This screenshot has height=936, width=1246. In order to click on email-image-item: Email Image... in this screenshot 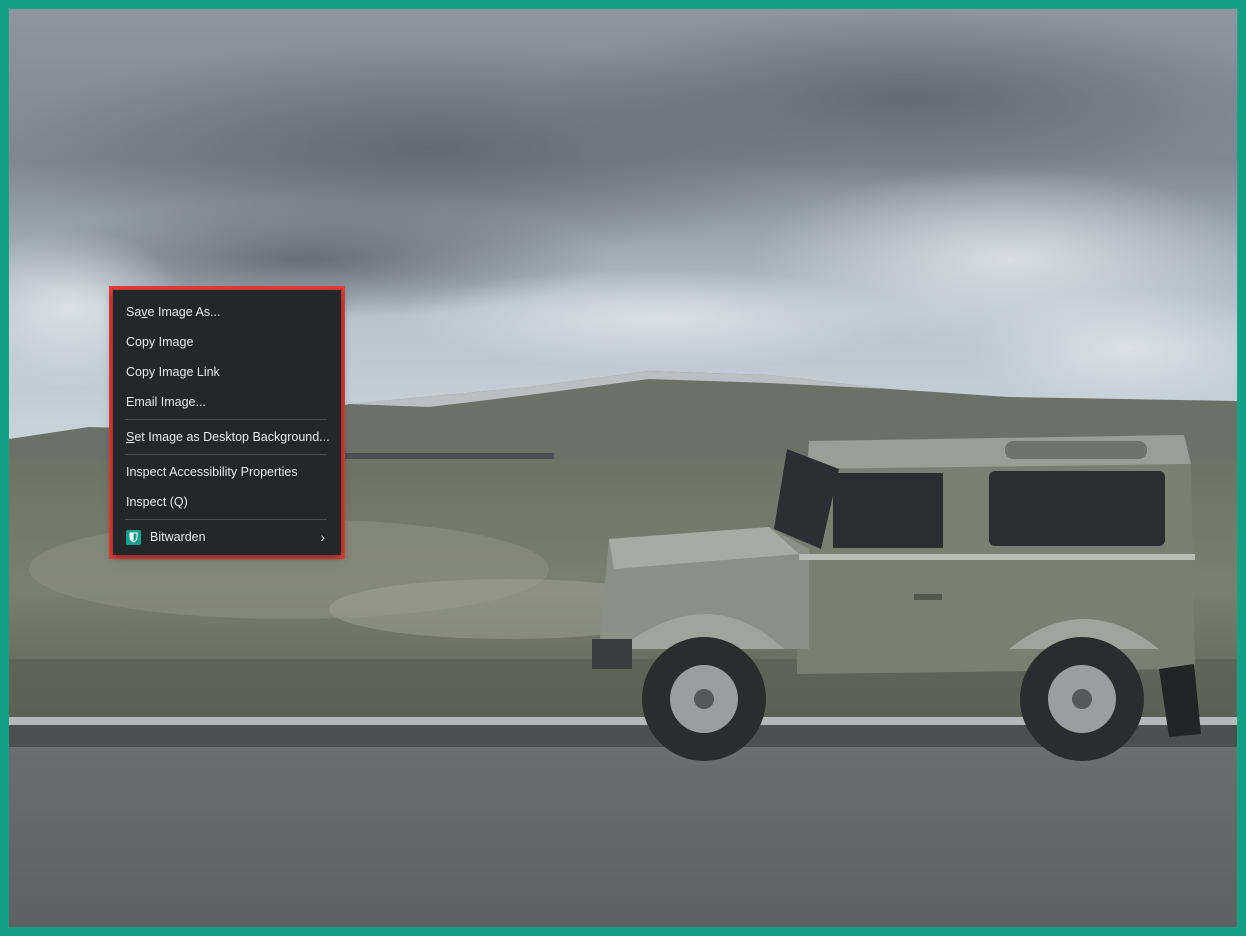, I will do `click(227, 402)`.